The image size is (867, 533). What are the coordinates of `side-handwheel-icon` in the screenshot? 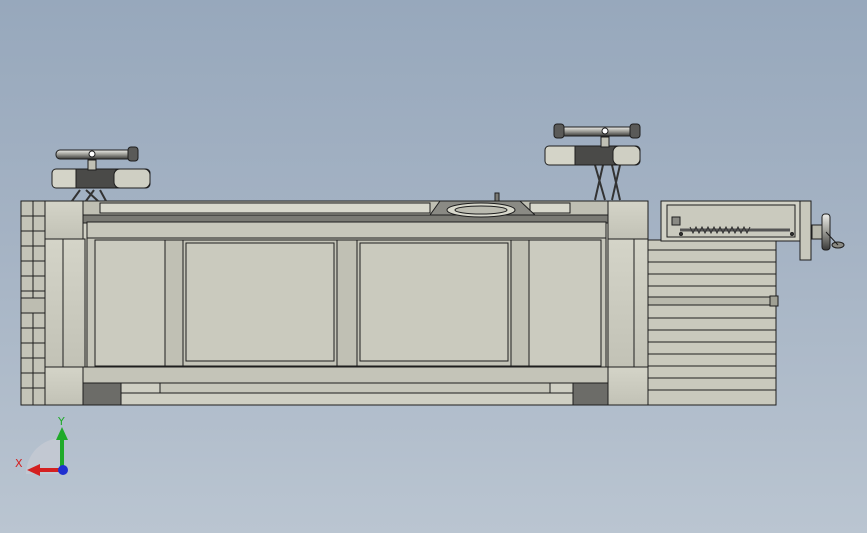 It's located at (828, 232).